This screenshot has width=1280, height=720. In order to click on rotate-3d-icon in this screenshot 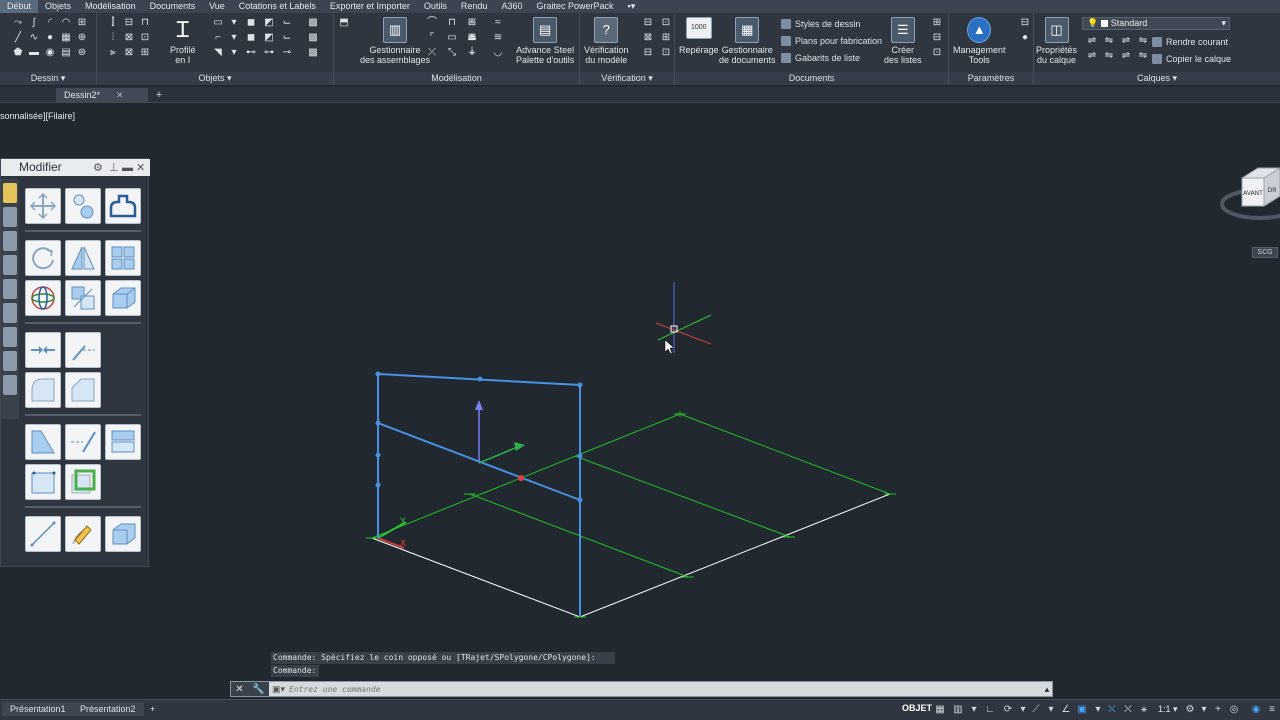, I will do `click(43, 298)`.